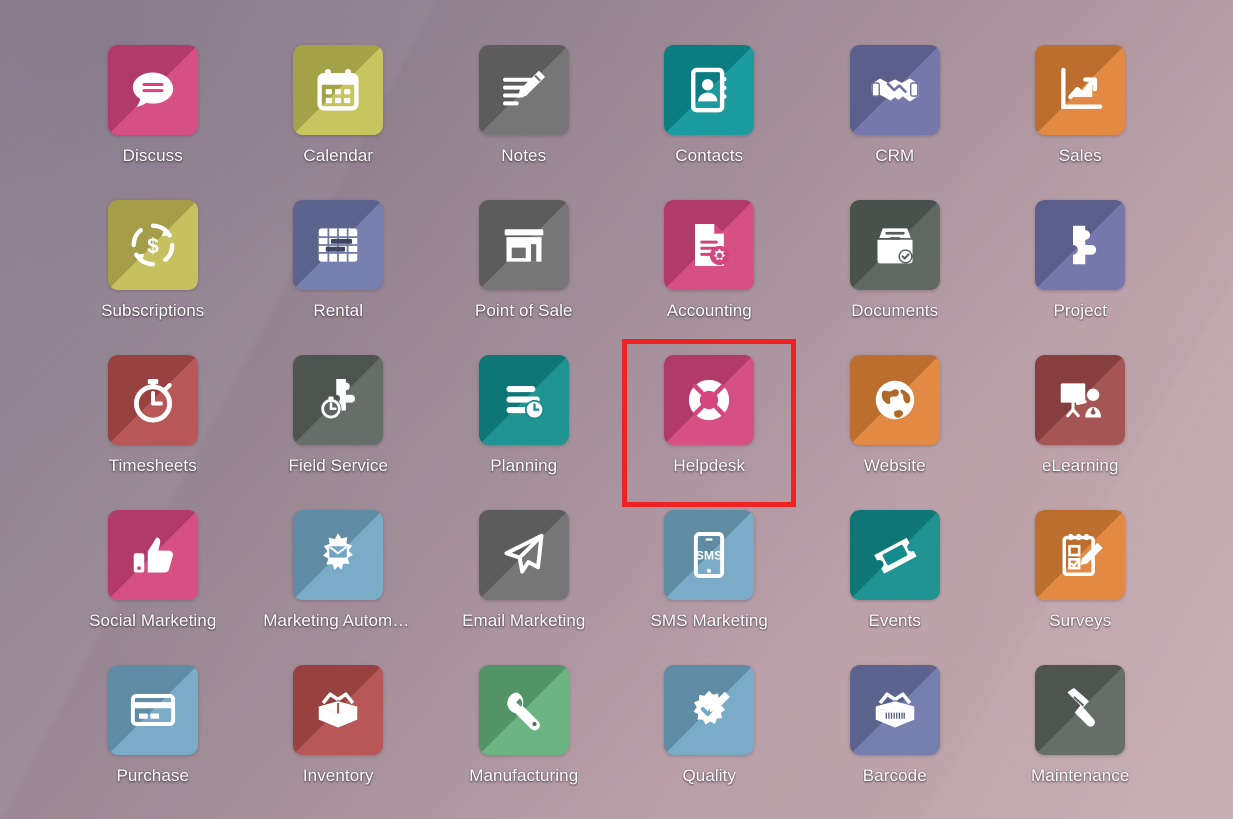 Image resolution: width=1233 pixels, height=819 pixels. I want to click on growth-chart-icon, so click(1080, 90).